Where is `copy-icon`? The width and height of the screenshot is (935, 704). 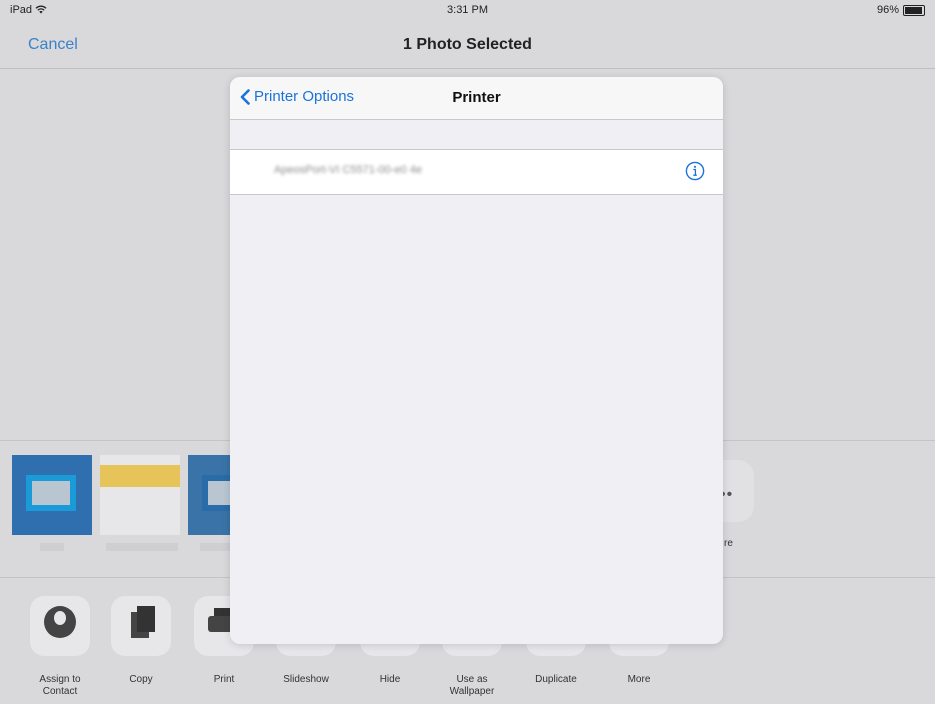 copy-icon is located at coordinates (141, 626).